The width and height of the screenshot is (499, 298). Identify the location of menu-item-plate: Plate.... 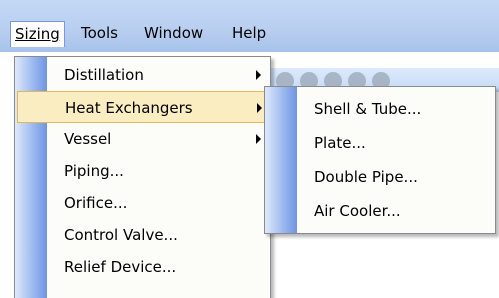
(380, 143).